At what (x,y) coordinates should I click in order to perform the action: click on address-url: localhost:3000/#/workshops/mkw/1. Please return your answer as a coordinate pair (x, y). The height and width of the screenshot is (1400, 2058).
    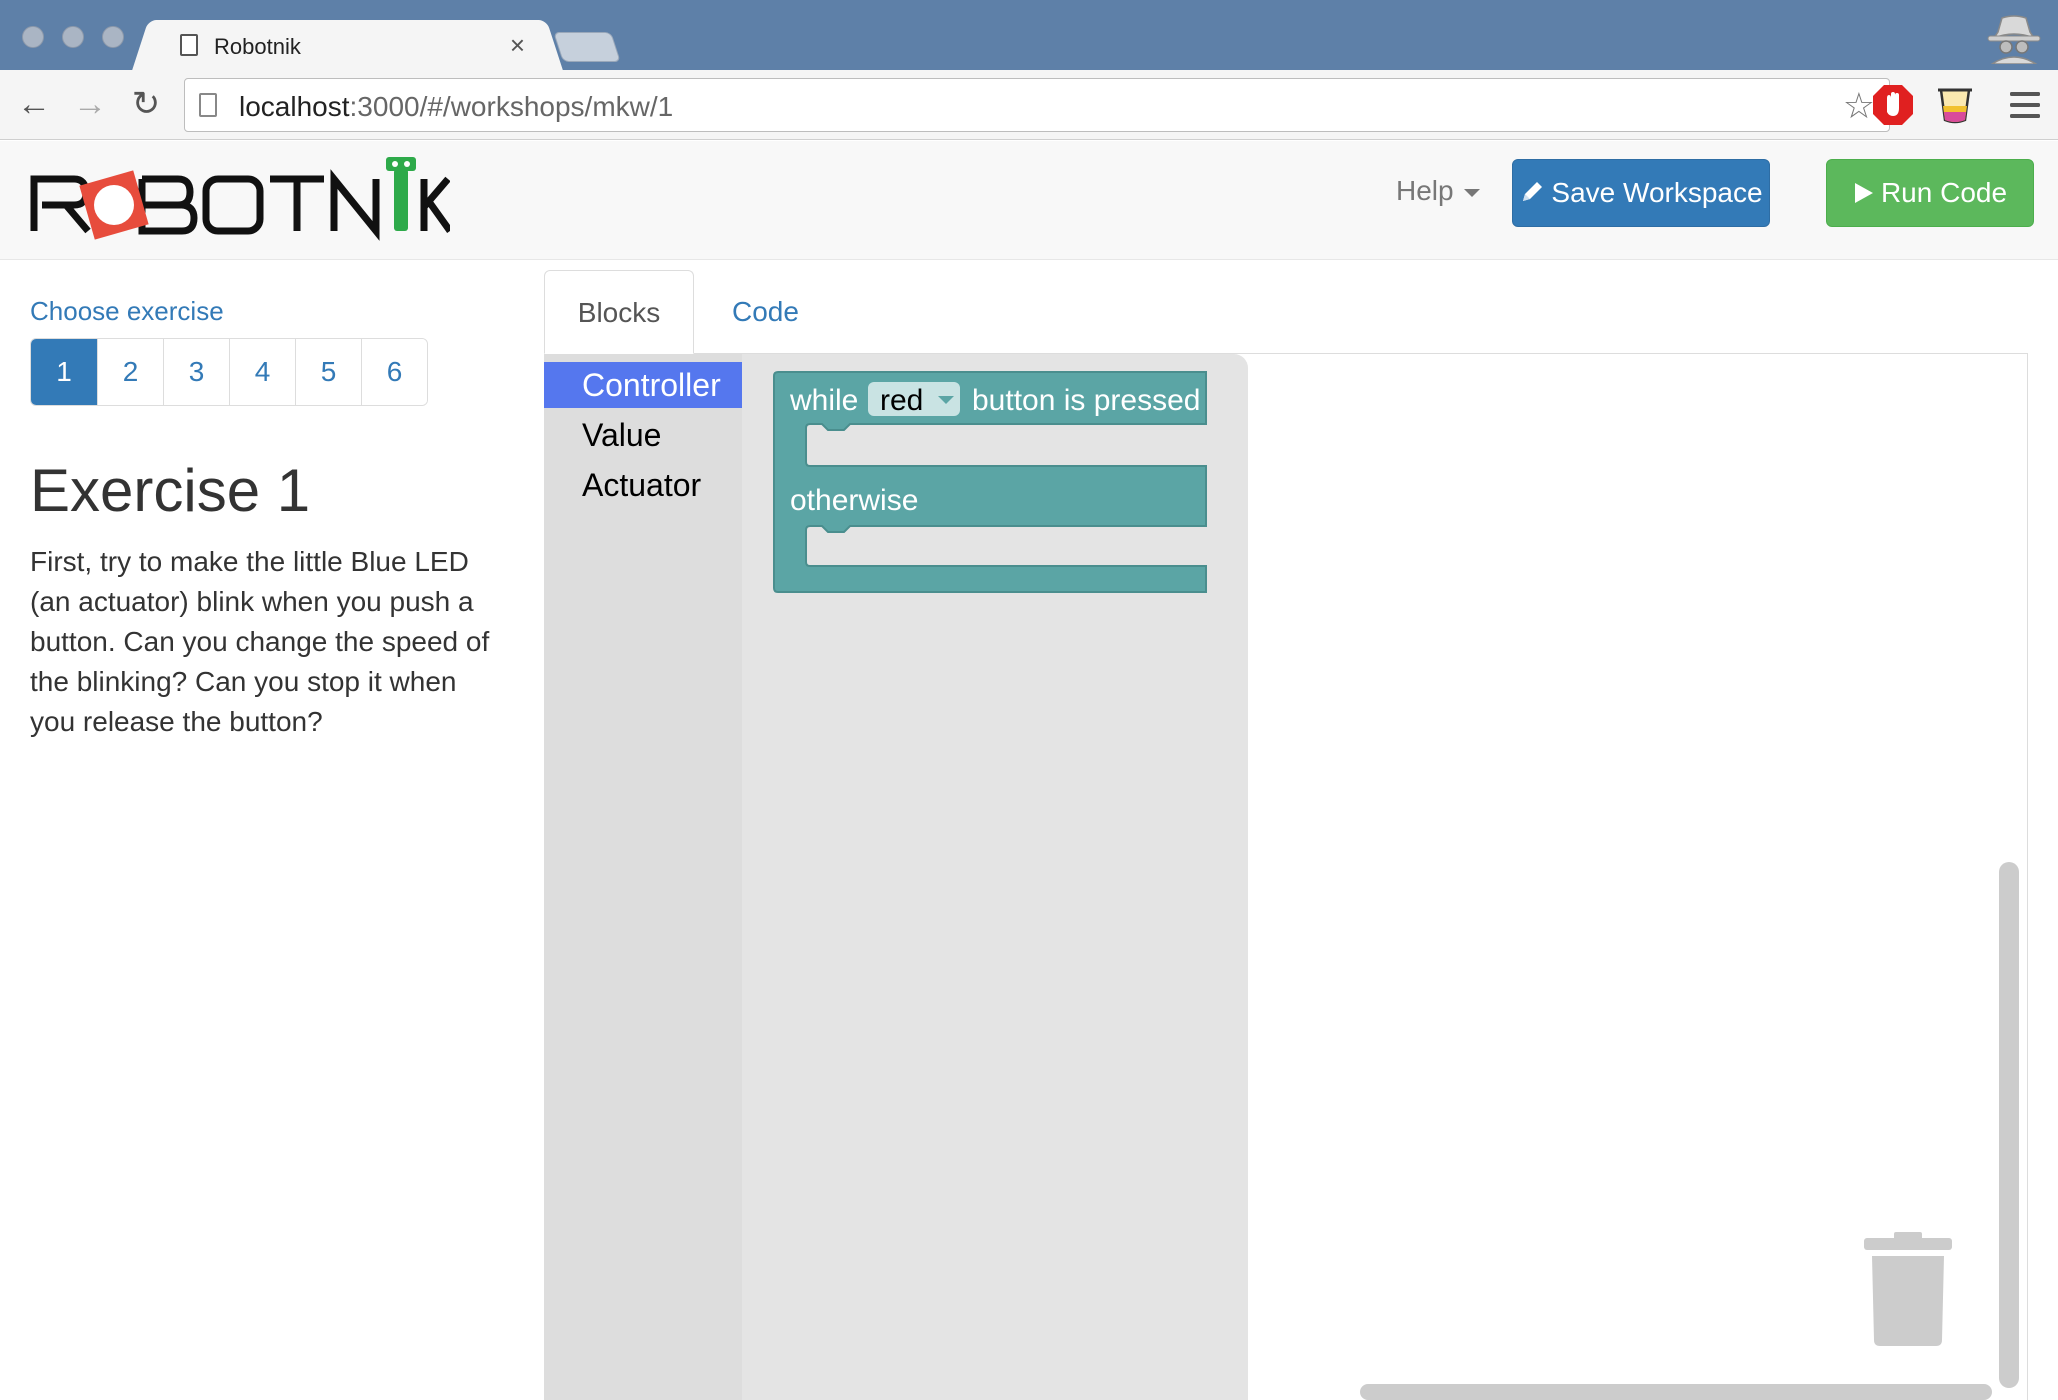
    Looking at the image, I should click on (456, 107).